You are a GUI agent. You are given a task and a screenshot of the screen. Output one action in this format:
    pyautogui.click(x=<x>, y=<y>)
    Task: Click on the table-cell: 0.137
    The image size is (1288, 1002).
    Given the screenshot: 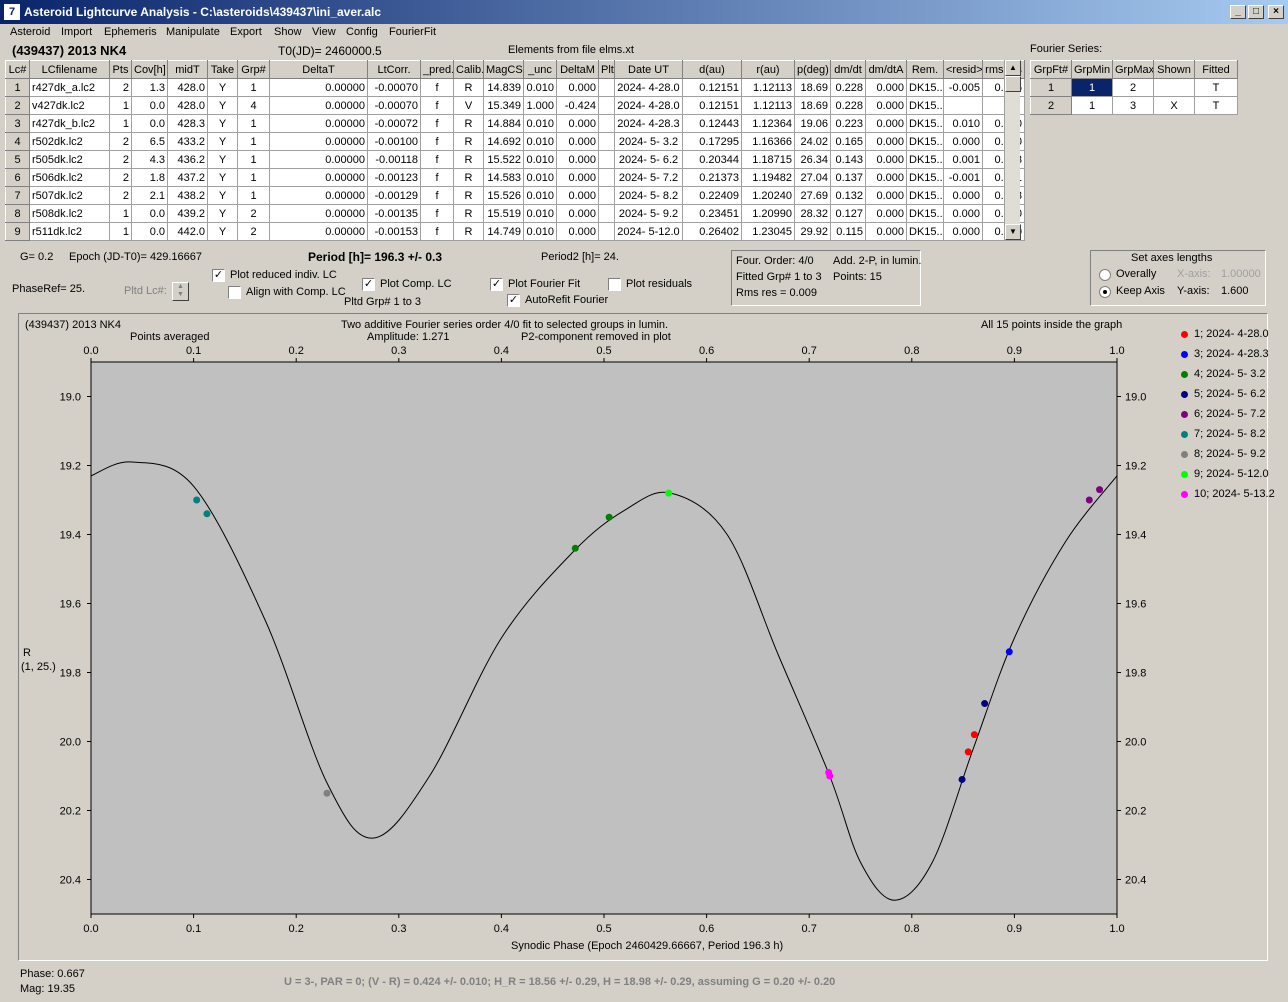 What is the action you would take?
    pyautogui.click(x=848, y=177)
    